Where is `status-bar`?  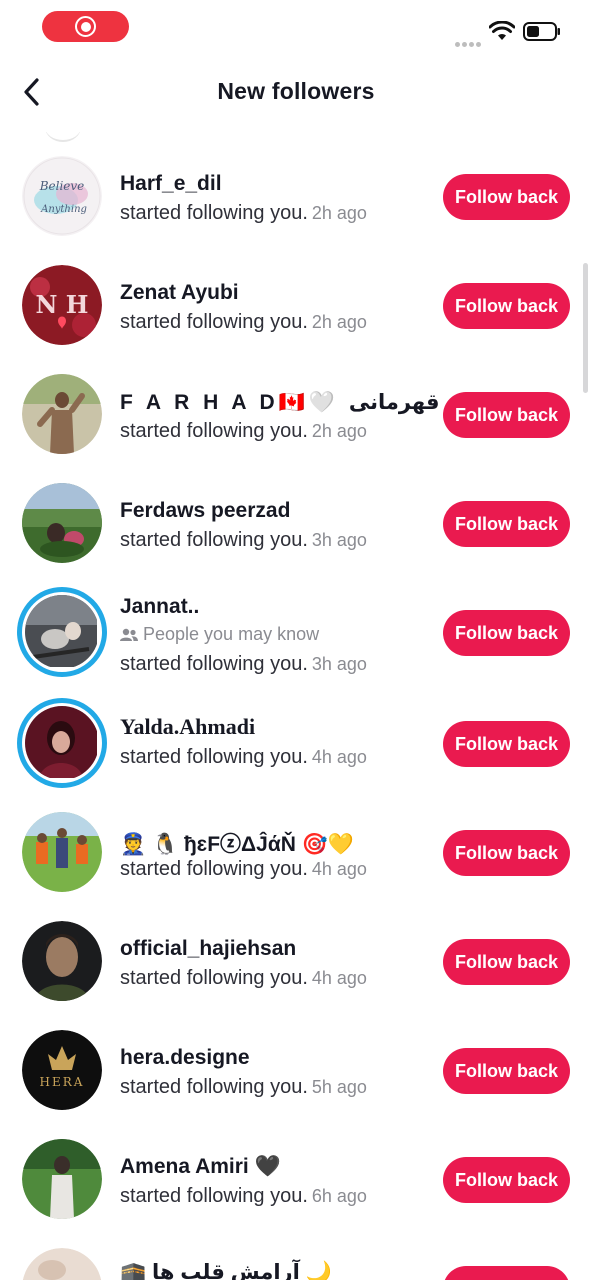 status-bar is located at coordinates (296, 28).